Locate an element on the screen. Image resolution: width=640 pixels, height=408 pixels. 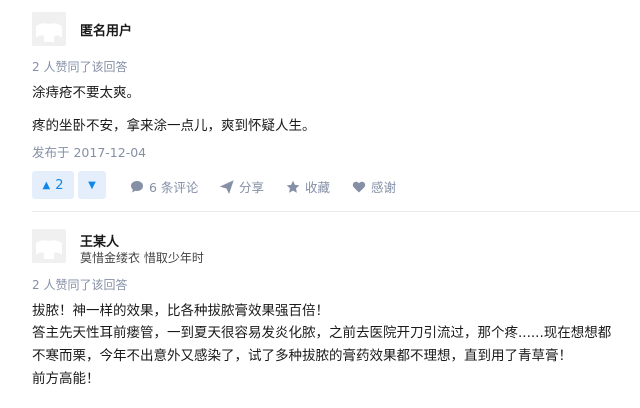
content-line: 涂痔疮不要太爽。 is located at coordinates (86, 93).